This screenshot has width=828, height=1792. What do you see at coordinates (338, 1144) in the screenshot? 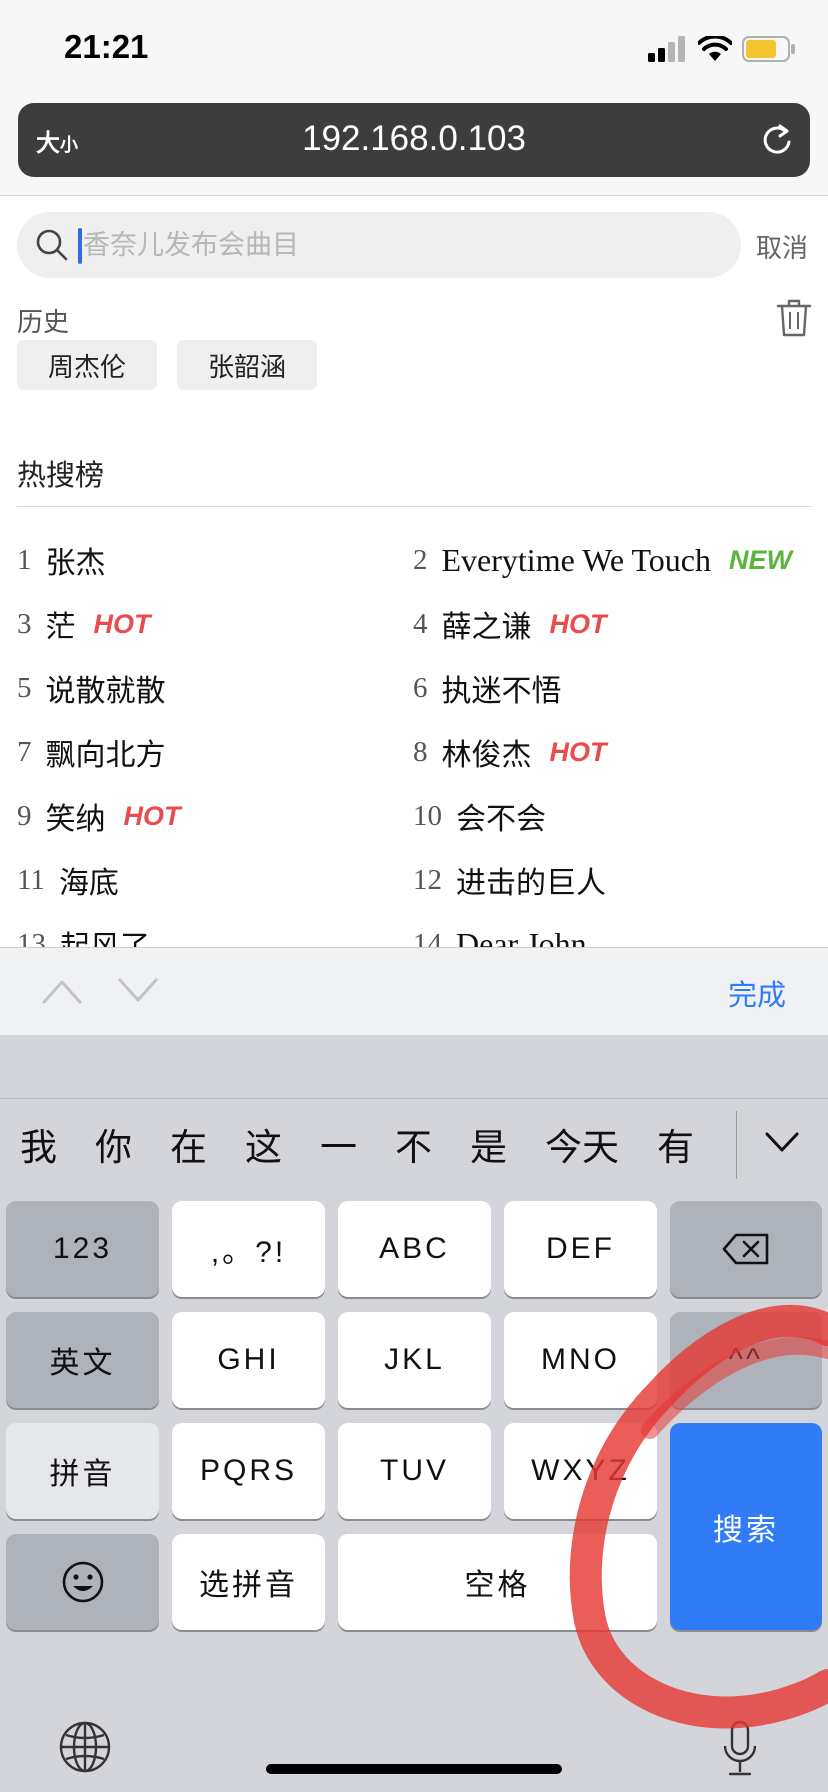
I see `candidate: 一` at bounding box center [338, 1144].